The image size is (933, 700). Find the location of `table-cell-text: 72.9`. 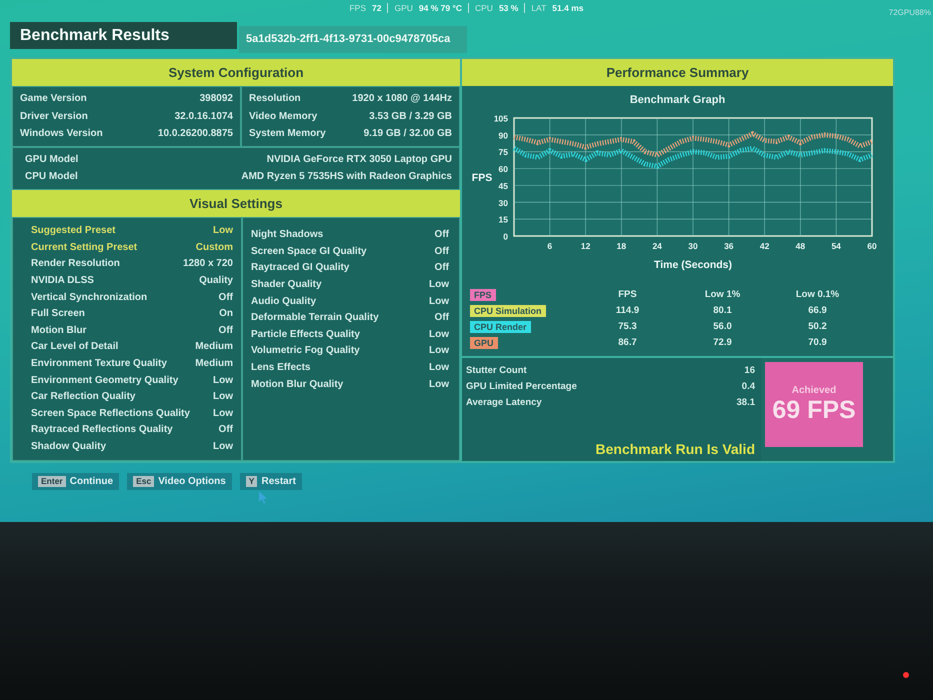

table-cell-text: 72.9 is located at coordinates (722, 342).